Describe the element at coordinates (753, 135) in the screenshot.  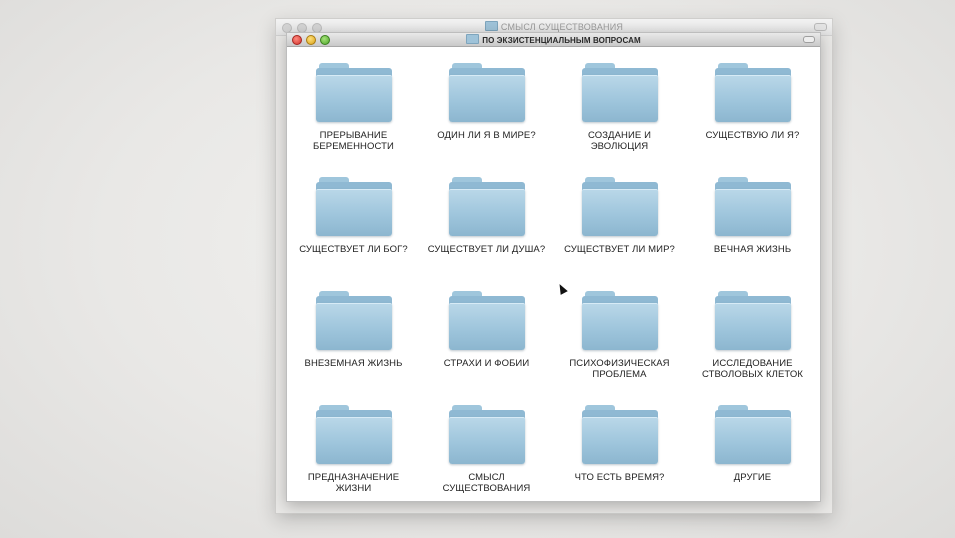
I see `folder-label: СУЩЕСТВУЮ ЛИ Я?` at that location.